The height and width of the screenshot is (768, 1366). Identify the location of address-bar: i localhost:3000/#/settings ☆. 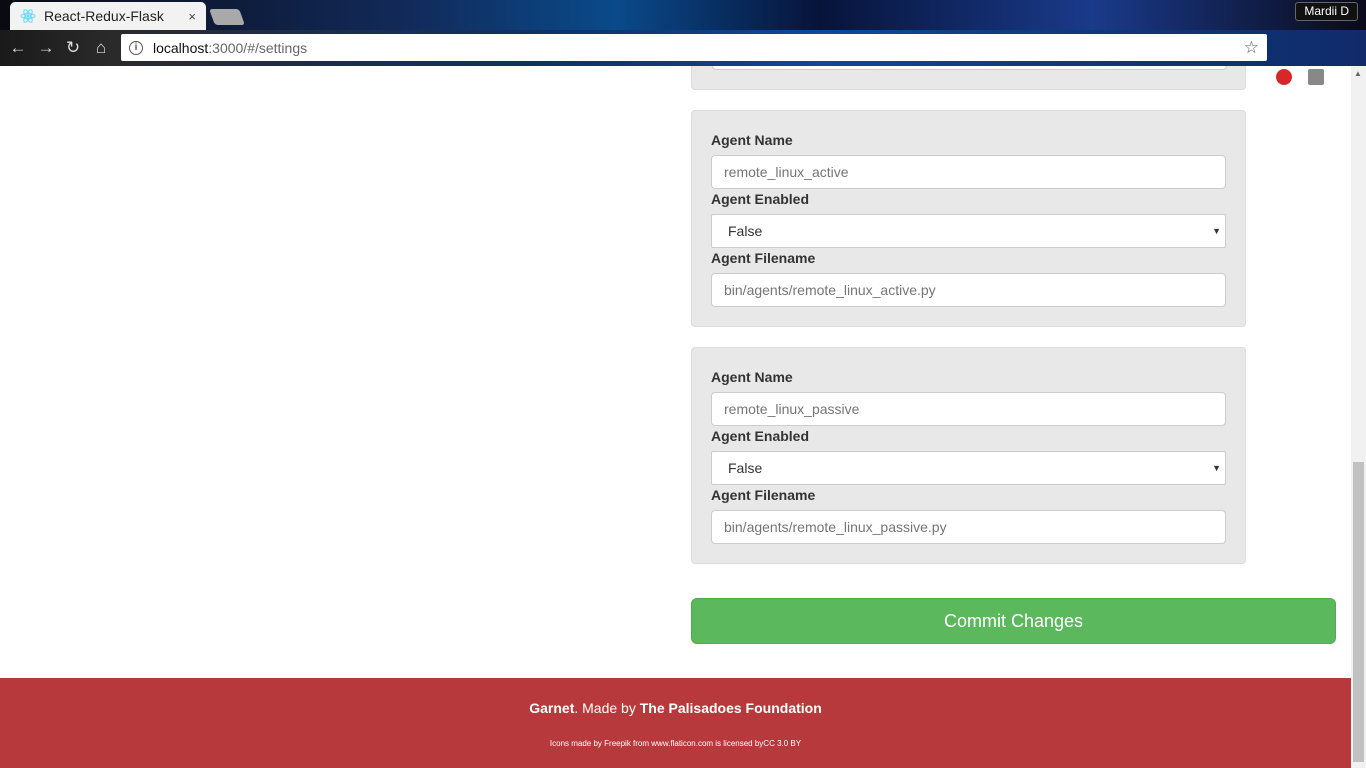
(694, 47).